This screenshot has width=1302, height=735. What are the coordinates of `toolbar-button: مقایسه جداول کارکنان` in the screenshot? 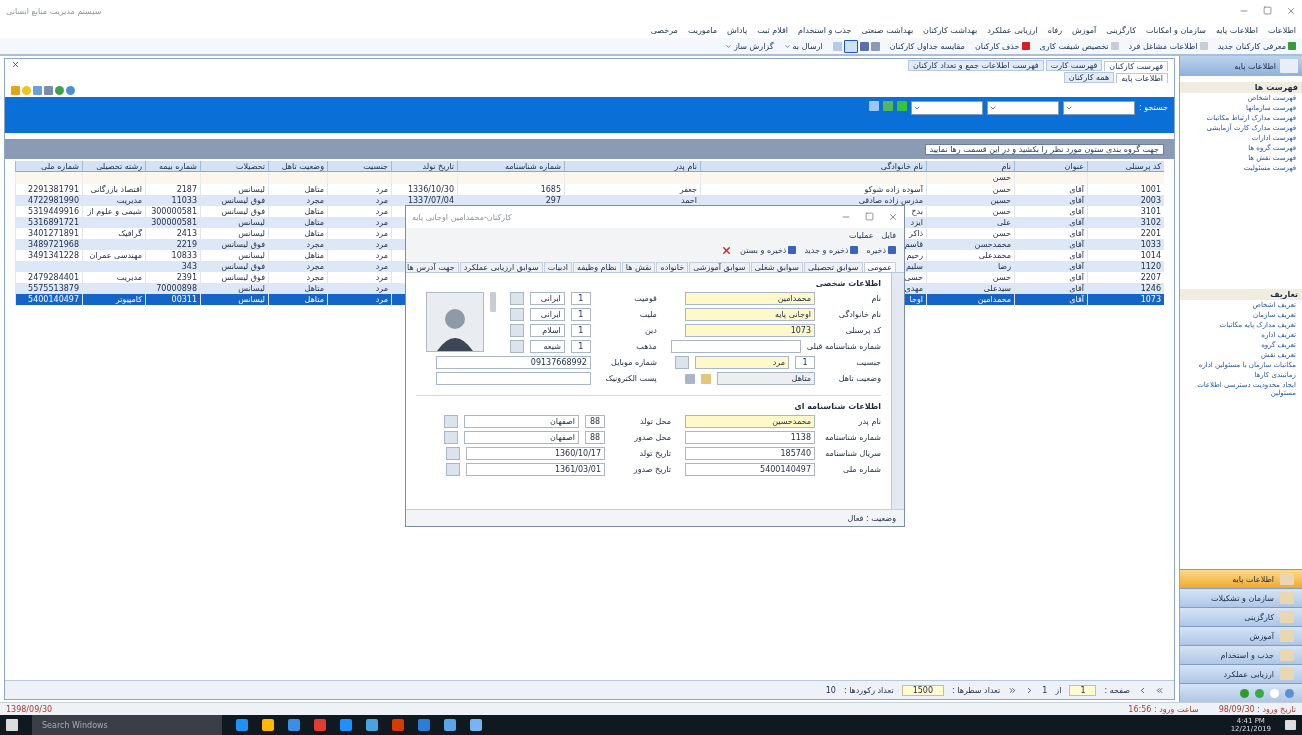 It's located at (927, 46).